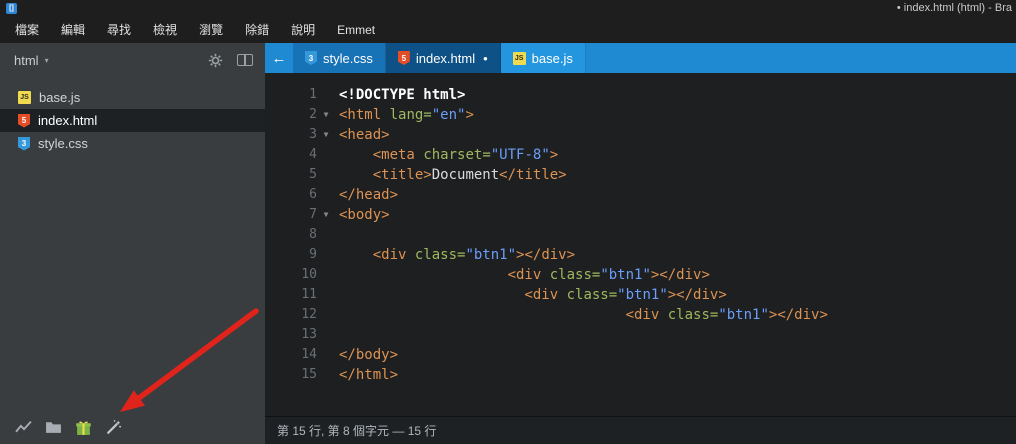 The width and height of the screenshot is (1016, 444). What do you see at coordinates (640, 315) in the screenshot?
I see `code-line: 12 <div class="btn1"></div>` at bounding box center [640, 315].